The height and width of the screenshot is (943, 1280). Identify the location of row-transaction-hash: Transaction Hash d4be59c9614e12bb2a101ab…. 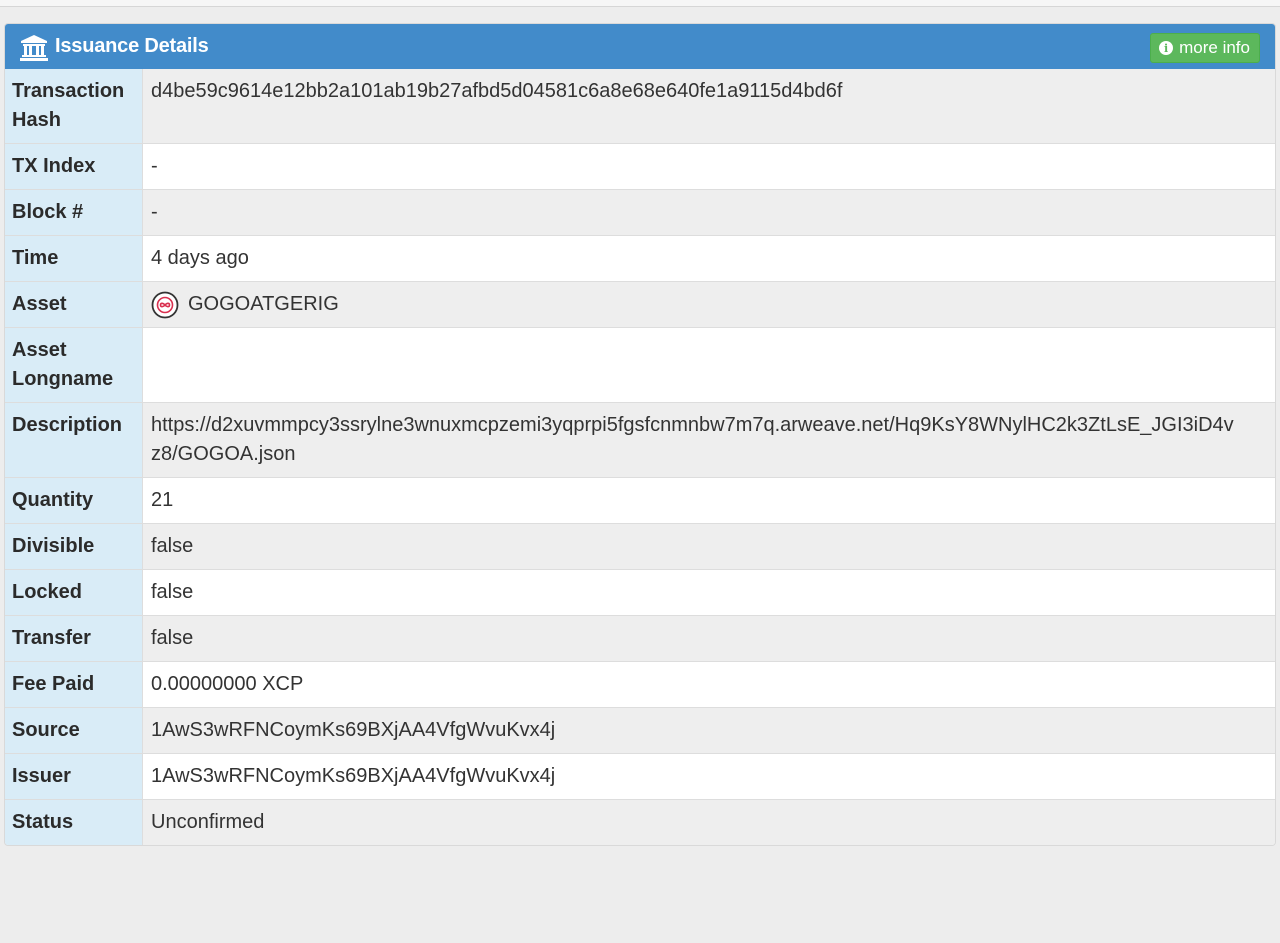
(640, 106).